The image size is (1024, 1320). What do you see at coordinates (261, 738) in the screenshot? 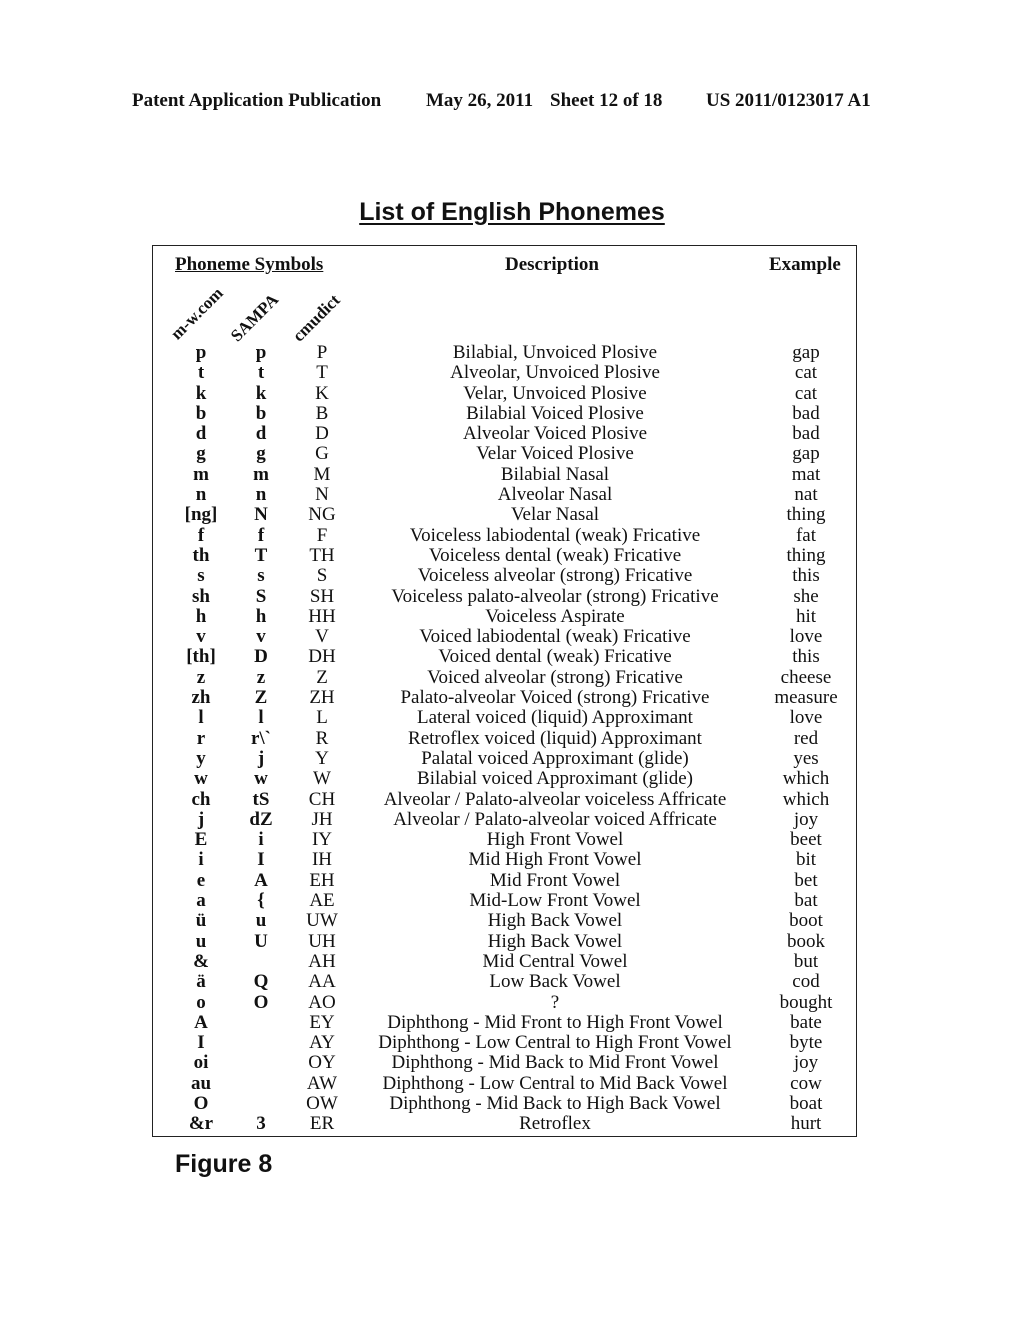
I see `sampa-symbol: r\`` at bounding box center [261, 738].